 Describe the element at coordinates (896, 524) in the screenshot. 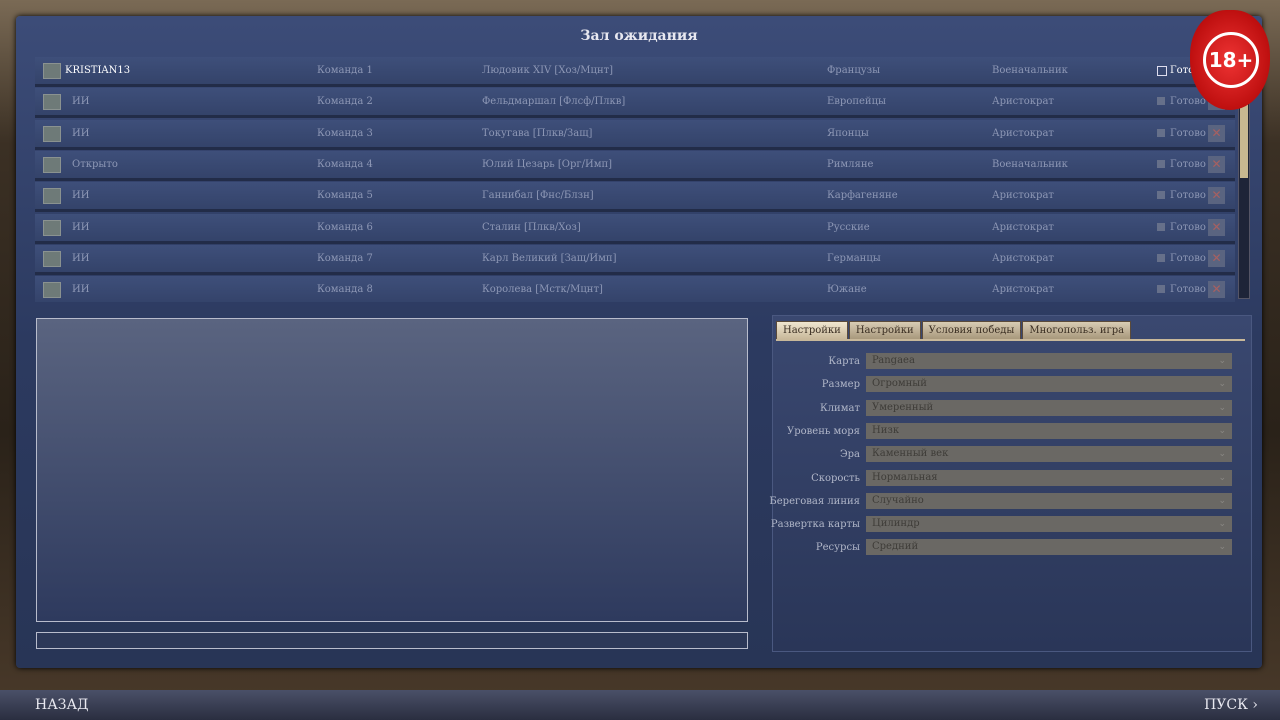

I see `setting-value: Цилиндр` at that location.